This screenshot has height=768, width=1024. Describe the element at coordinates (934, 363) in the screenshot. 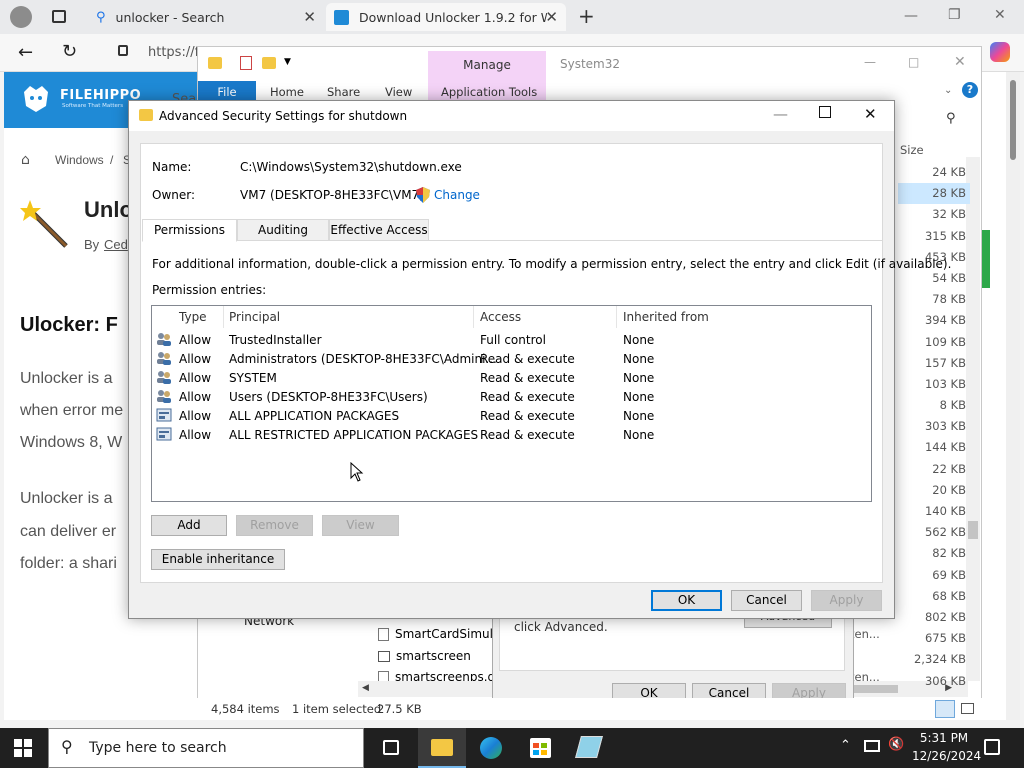

I see `size-cell: 157 KB` at that location.